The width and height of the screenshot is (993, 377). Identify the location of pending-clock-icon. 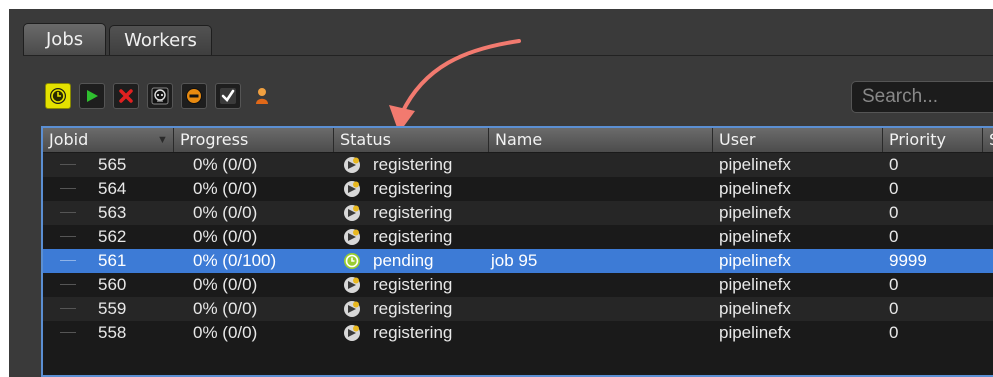
(58, 96).